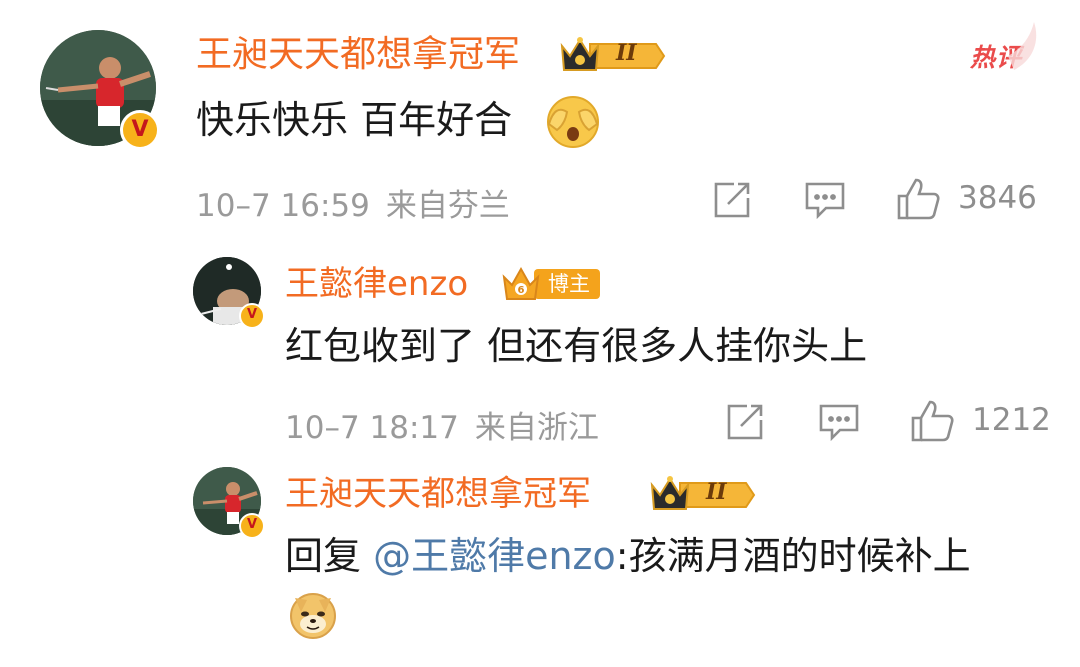 The height and width of the screenshot is (667, 1080). I want to click on reply-text: 回复 @王懿律enzo:孩满月酒的时候补上, so click(628, 556).